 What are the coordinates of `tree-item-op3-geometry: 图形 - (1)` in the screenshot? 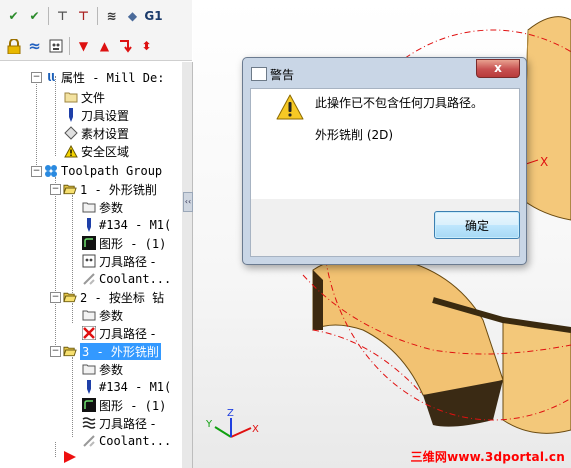 It's located at (124, 405).